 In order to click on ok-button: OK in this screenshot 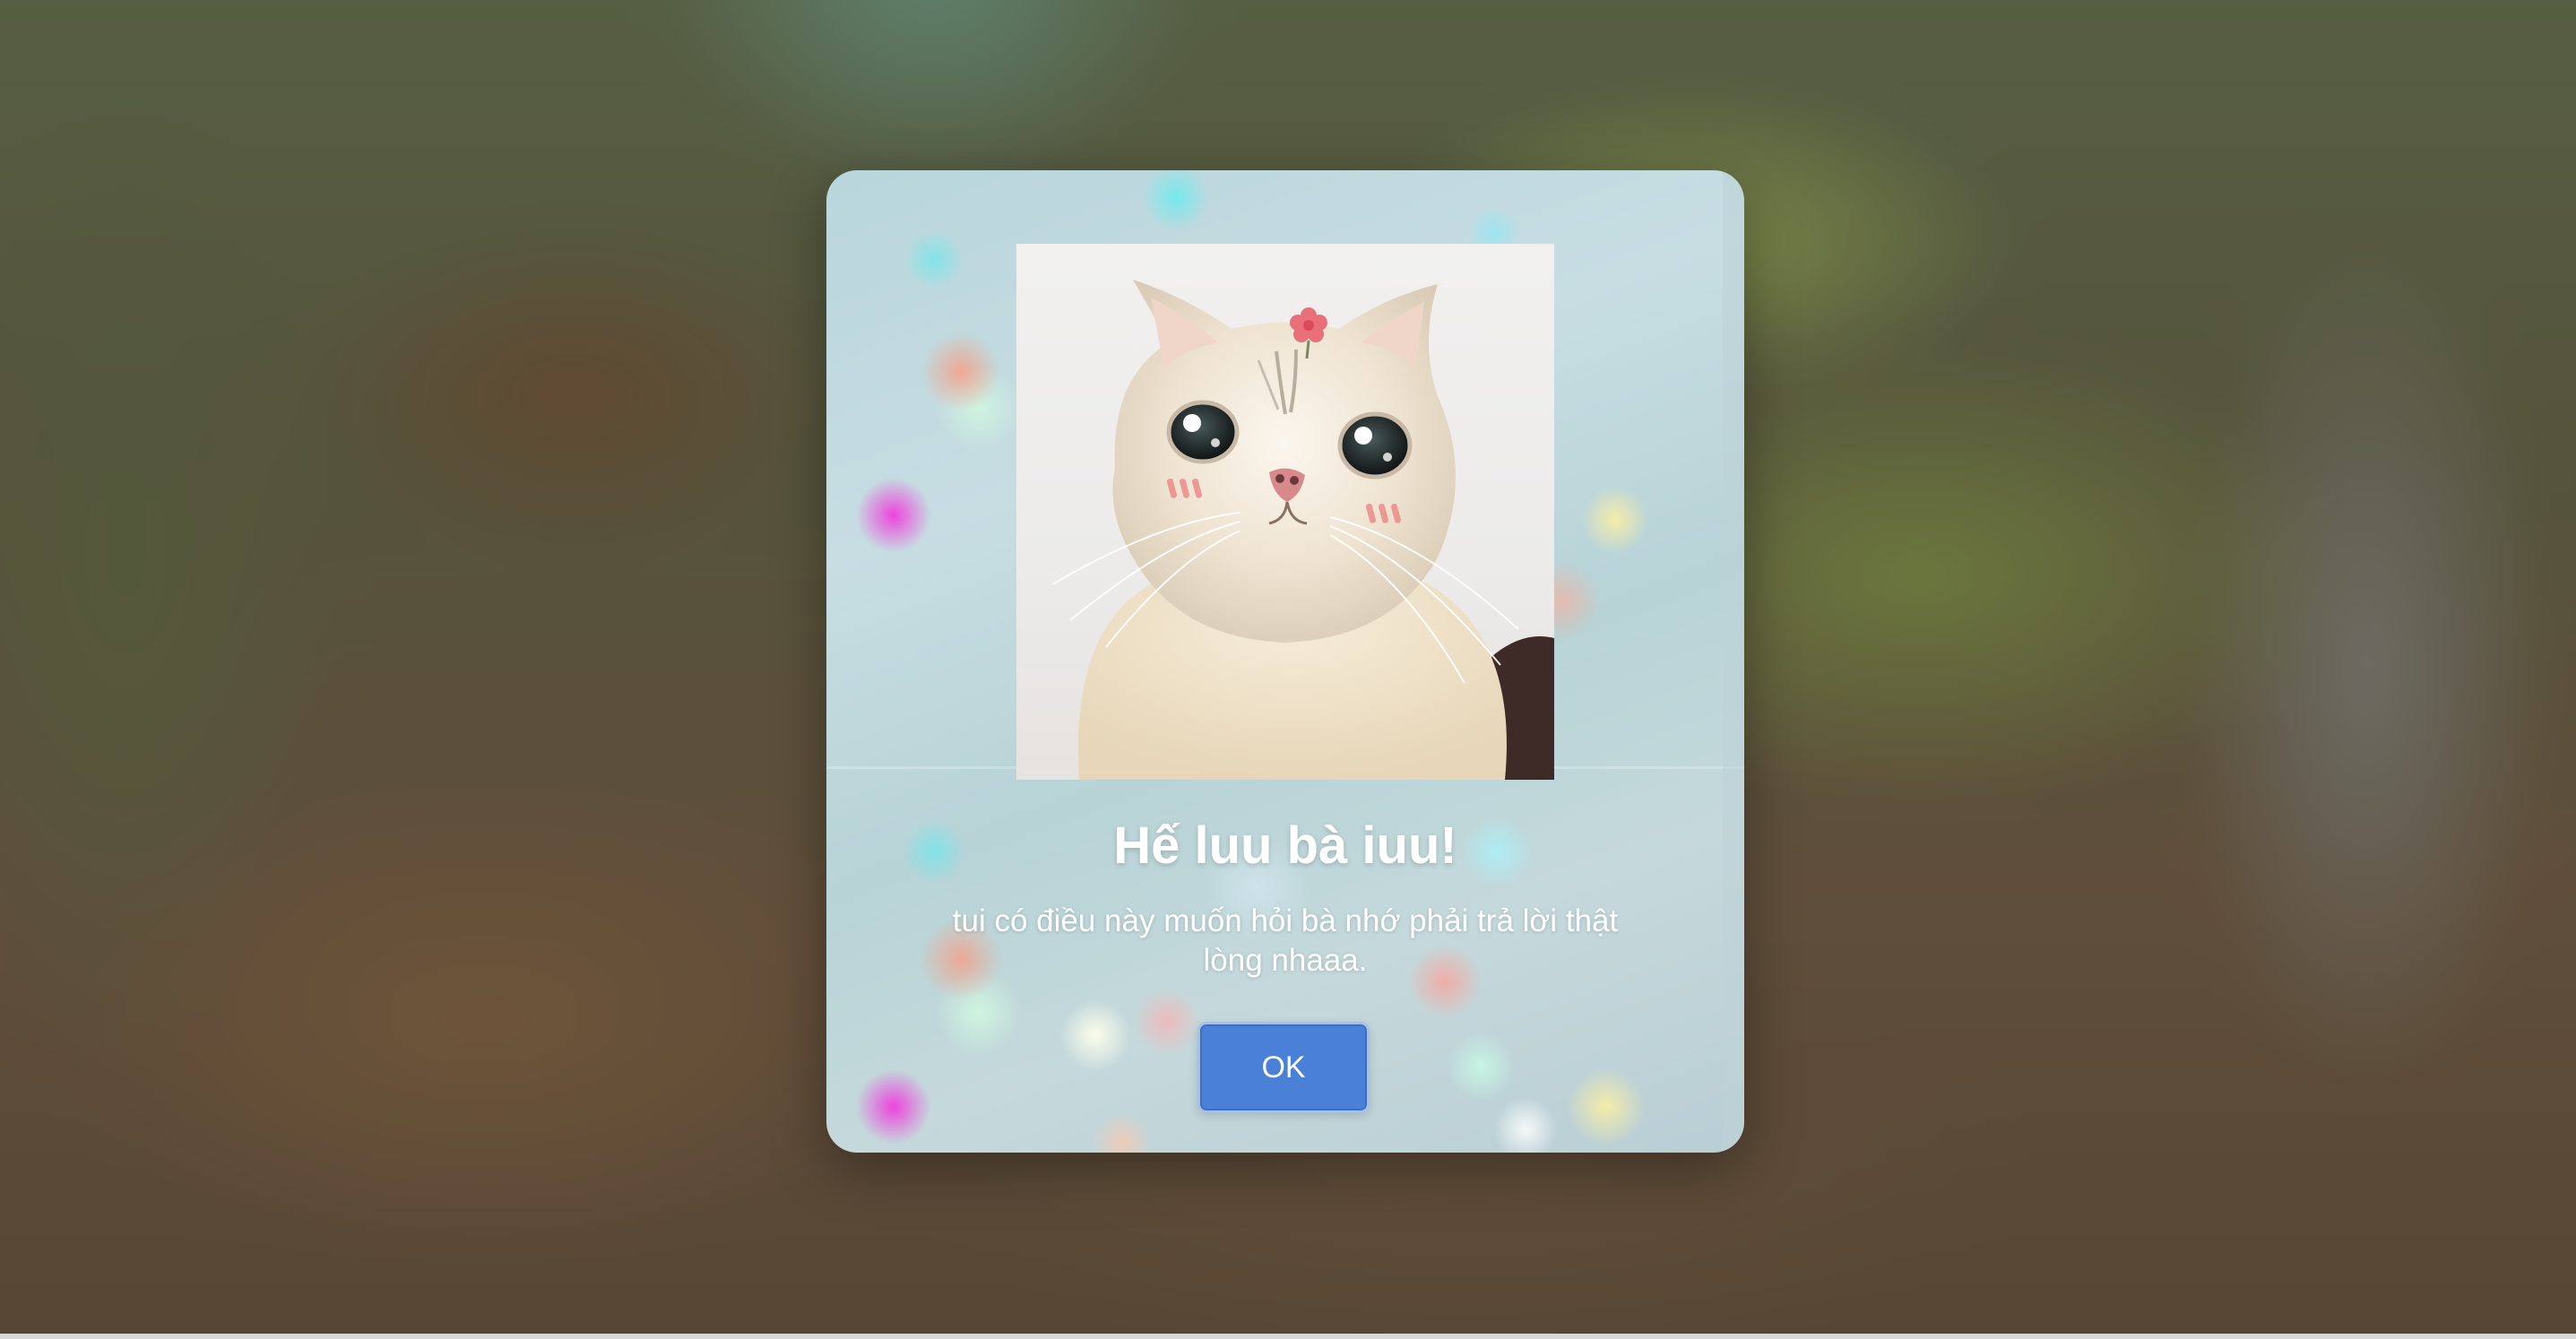, I will do `click(1283, 1067)`.